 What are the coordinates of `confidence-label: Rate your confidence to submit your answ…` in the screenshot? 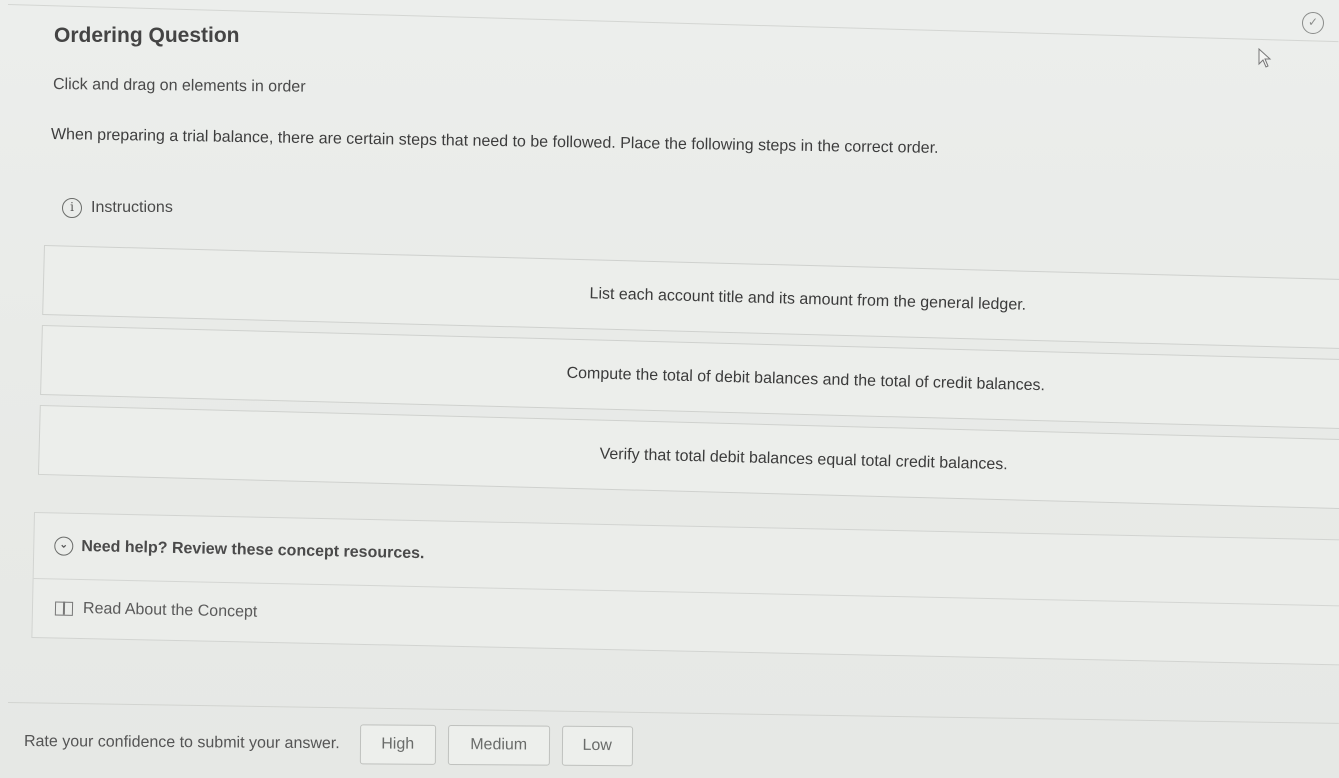 It's located at (181, 743).